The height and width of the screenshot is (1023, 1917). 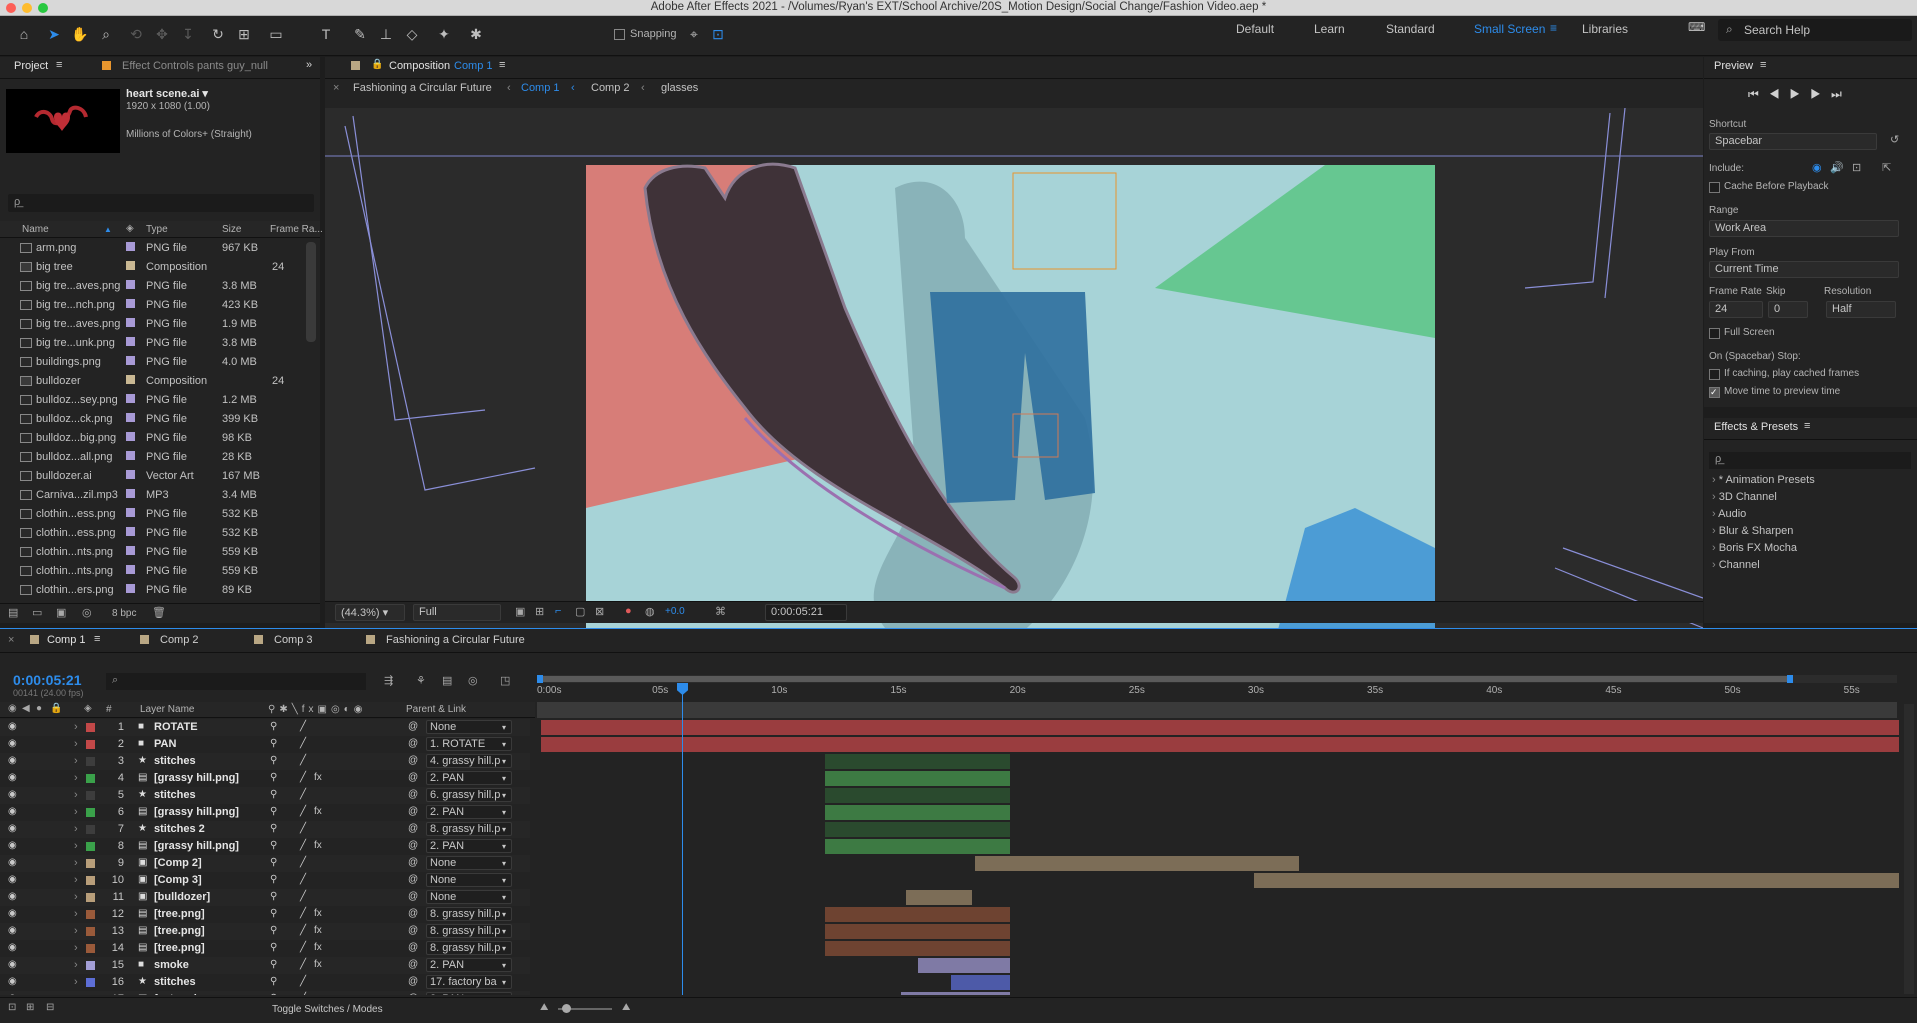 What do you see at coordinates (1815, 30) in the screenshot?
I see `search-help-field: ⌕ Search Help` at bounding box center [1815, 30].